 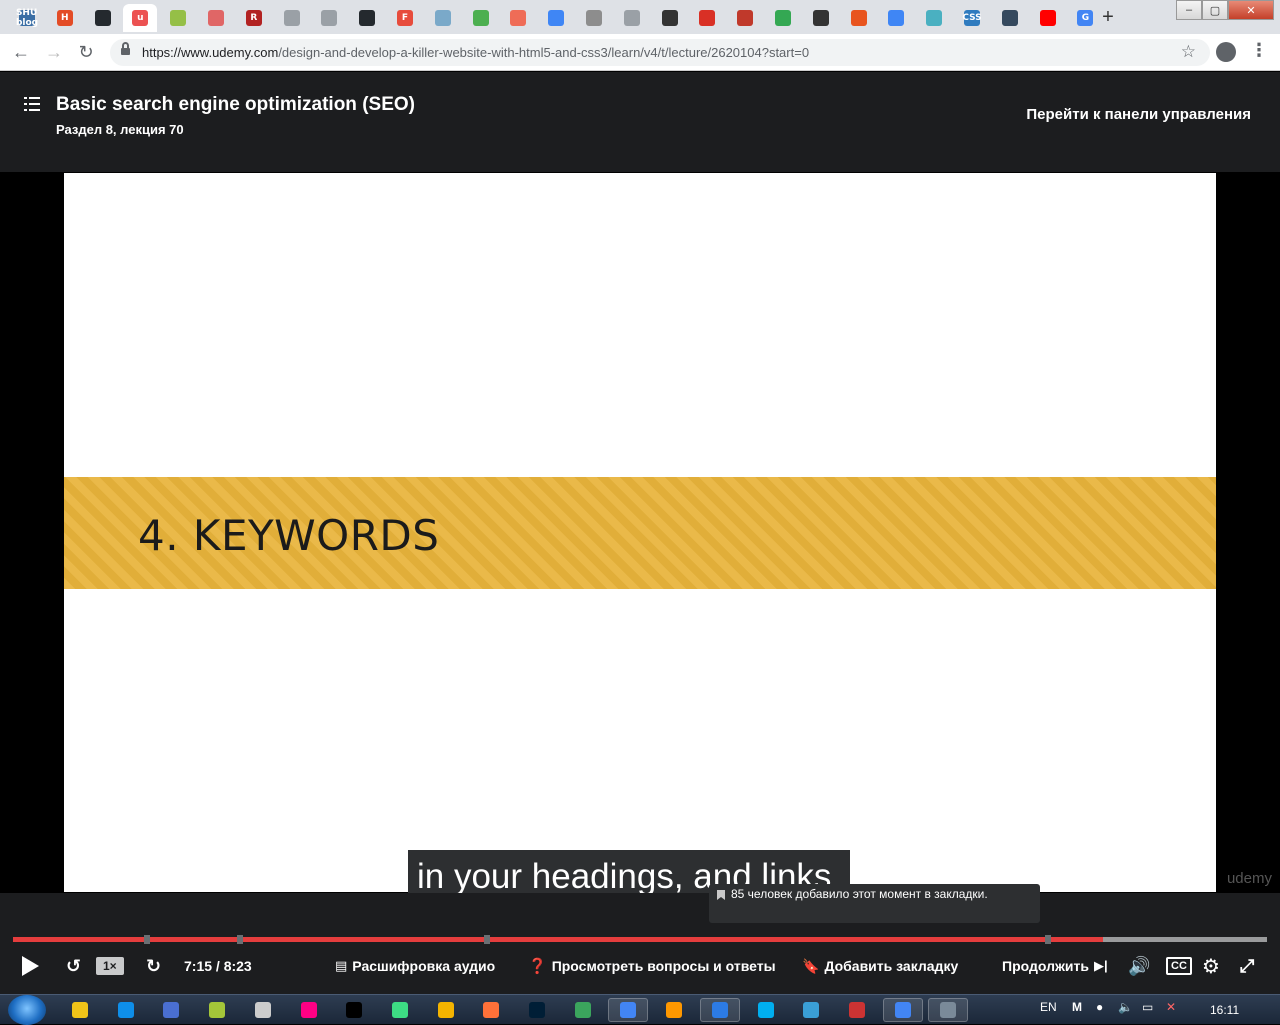 I want to click on speaker-icon: 🔈, so click(x=1125, y=1007).